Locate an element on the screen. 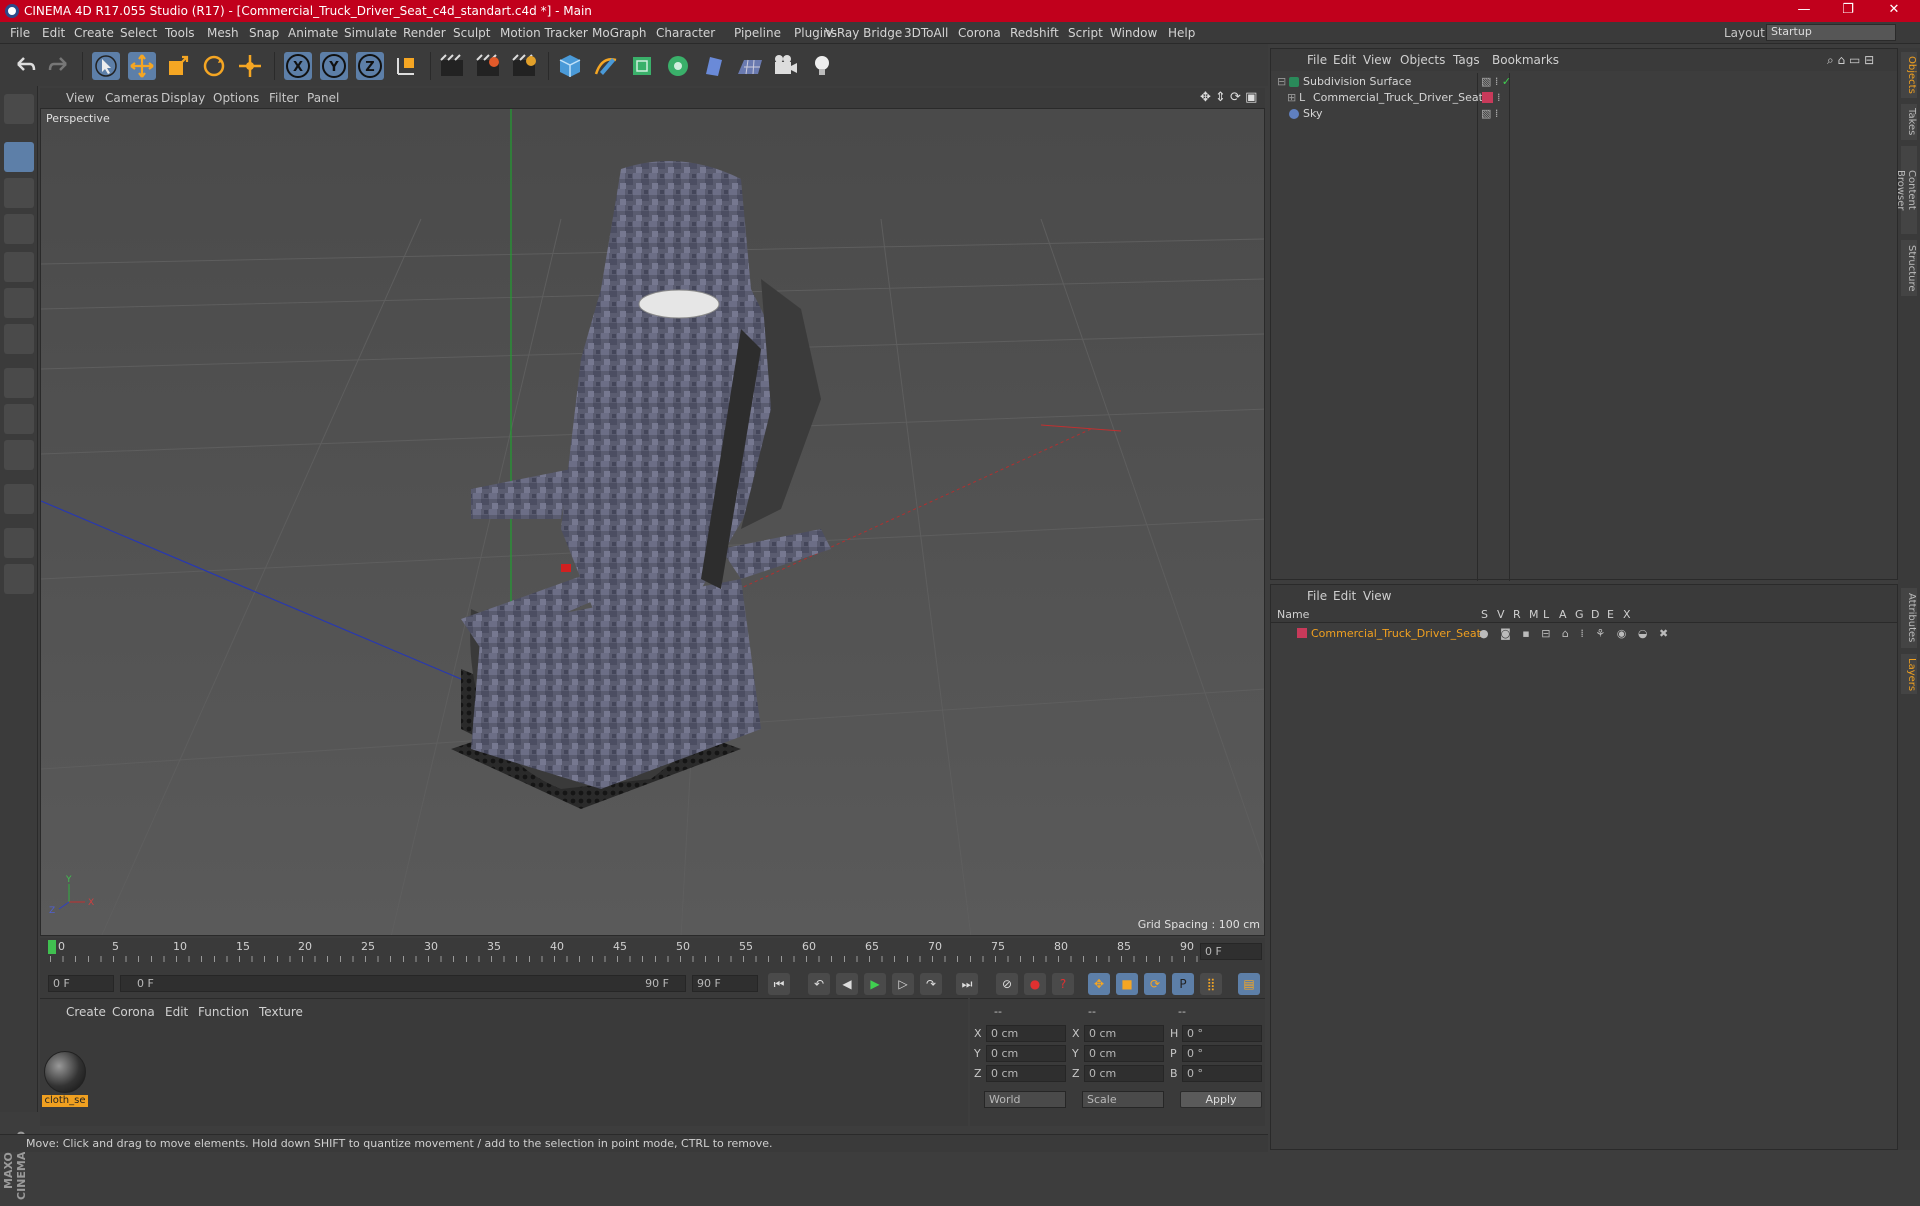  object-visibility-icons: ▧ ⁞ ✓ is located at coordinates (1496, 81).